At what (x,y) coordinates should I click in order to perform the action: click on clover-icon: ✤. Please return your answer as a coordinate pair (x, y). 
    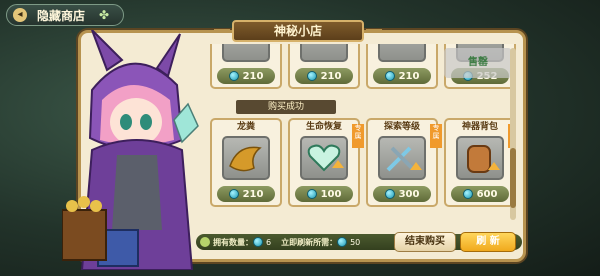
    Looking at the image, I should click on (104, 15).